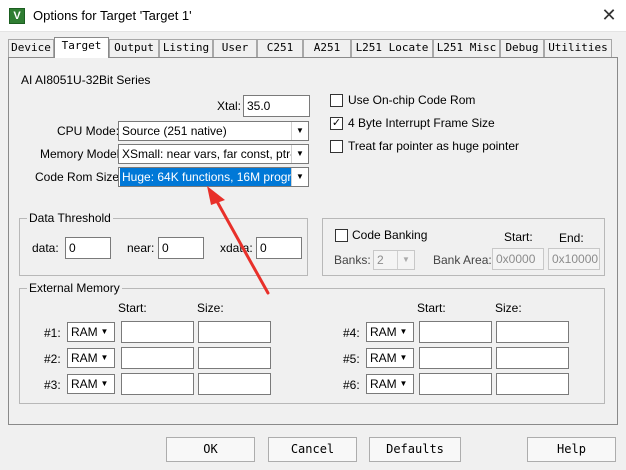 The image size is (626, 470). What do you see at coordinates (74, 288) in the screenshot?
I see `external-memory-title: External Memory` at bounding box center [74, 288].